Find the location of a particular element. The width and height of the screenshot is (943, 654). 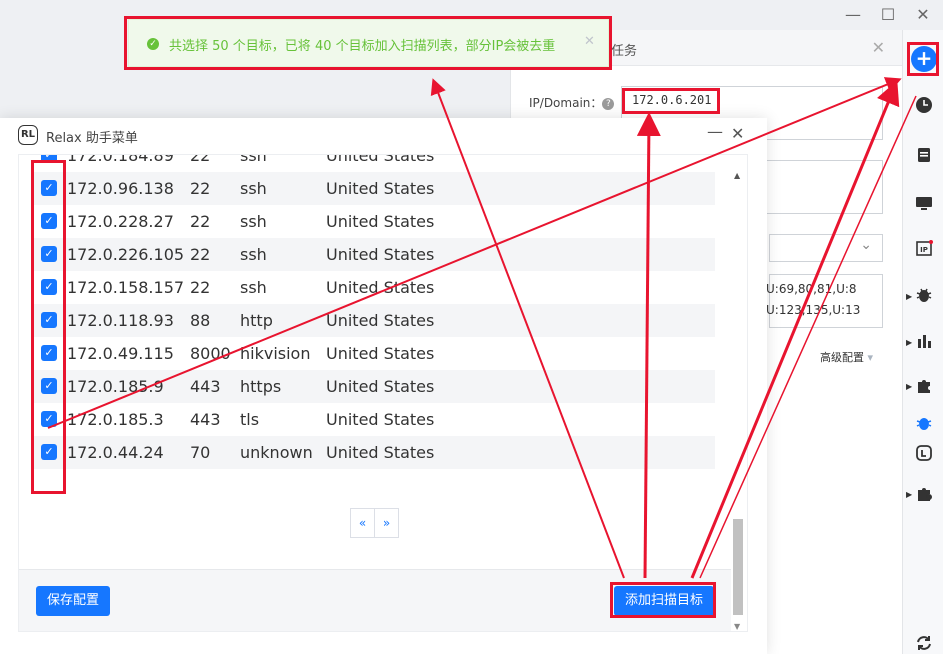

table-row: ✓ 172.0.158.157 22 ssh United States is located at coordinates (374, 287).